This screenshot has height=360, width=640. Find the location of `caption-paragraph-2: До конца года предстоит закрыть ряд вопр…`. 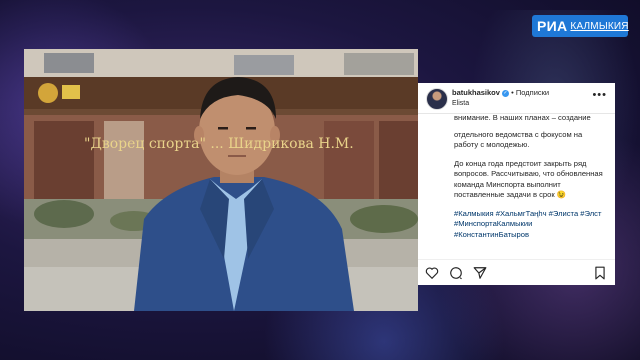

caption-paragraph-2: До конца года предстоит закрыть ряд вопр… is located at coordinates (528, 179).